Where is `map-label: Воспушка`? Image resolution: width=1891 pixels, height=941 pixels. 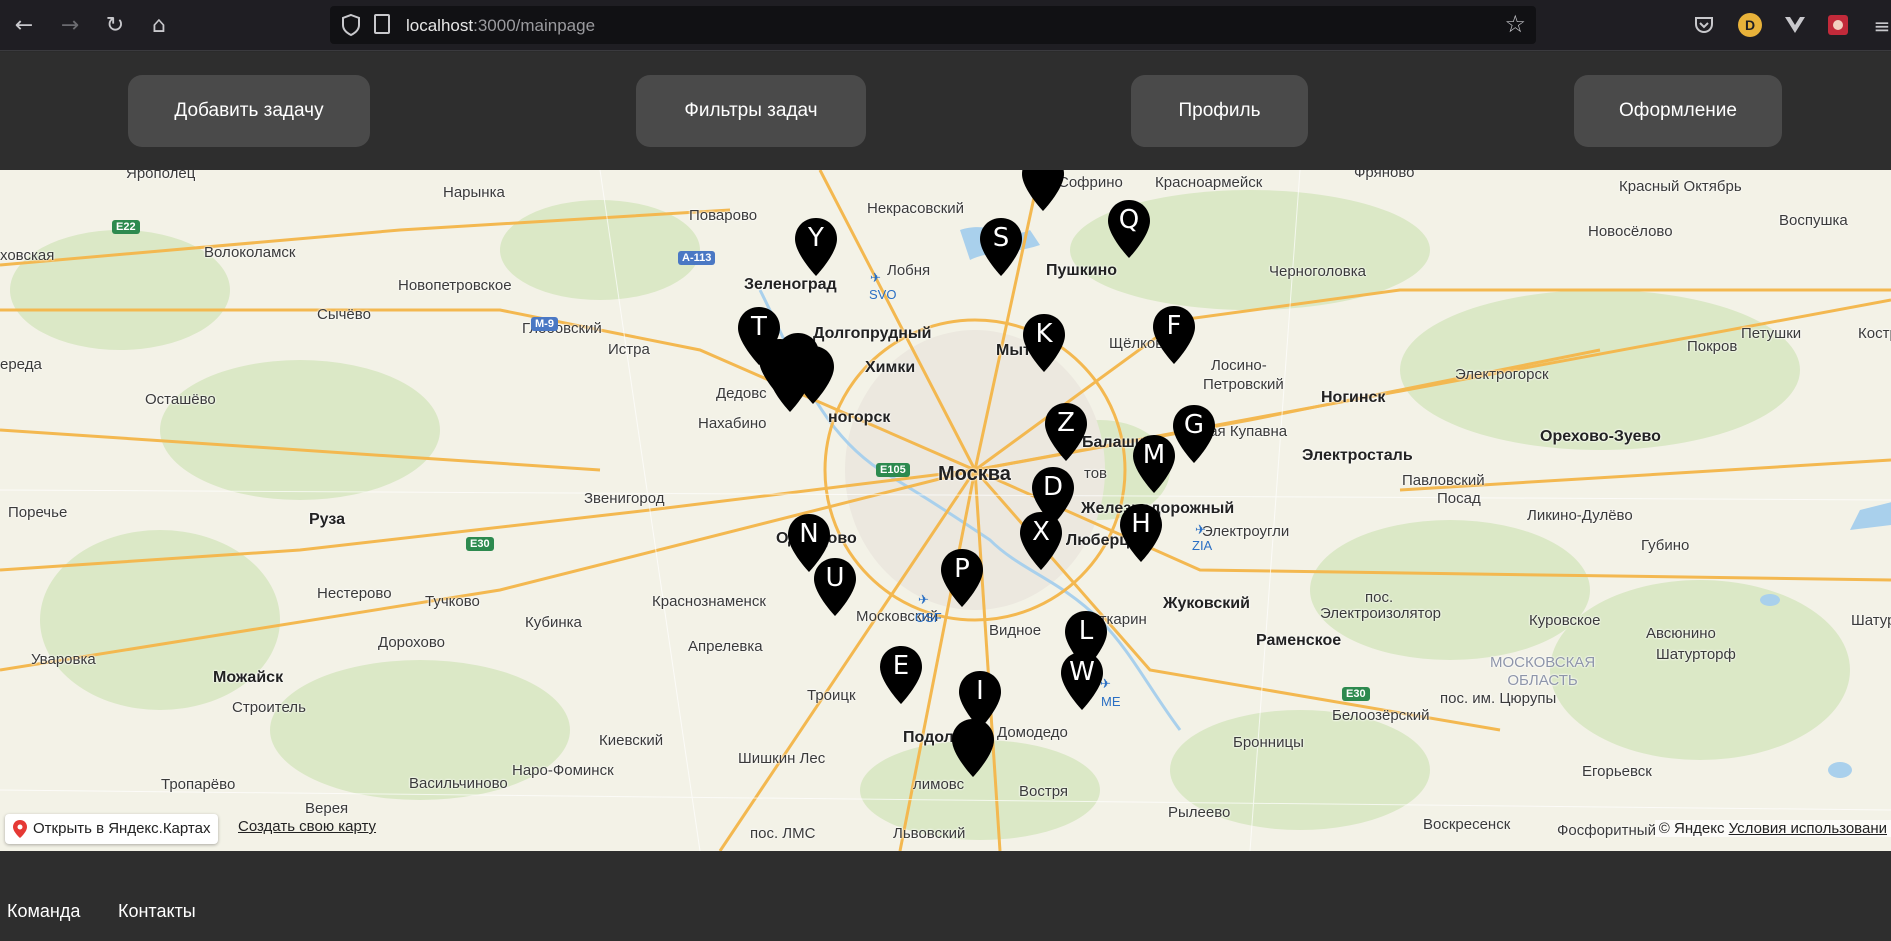 map-label: Воспушка is located at coordinates (1813, 220).